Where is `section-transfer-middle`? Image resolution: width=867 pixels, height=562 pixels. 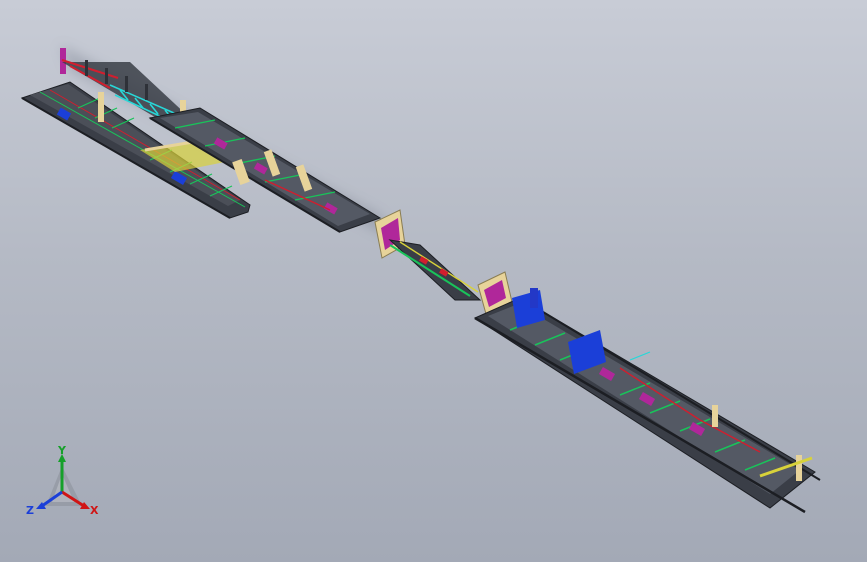 section-transfer-middle is located at coordinates (443, 262).